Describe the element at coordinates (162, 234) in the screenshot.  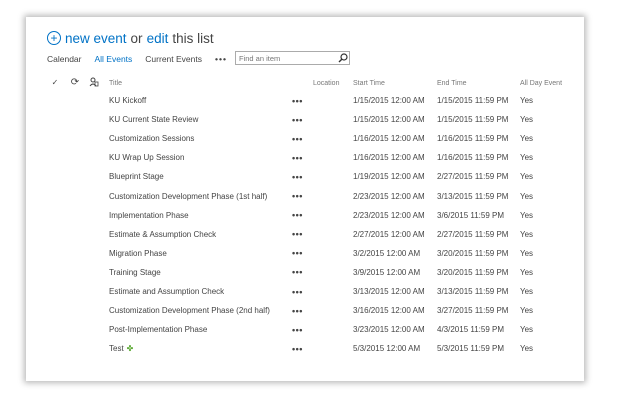
I see `event-title-link: Estimate & Assumption Check` at that location.